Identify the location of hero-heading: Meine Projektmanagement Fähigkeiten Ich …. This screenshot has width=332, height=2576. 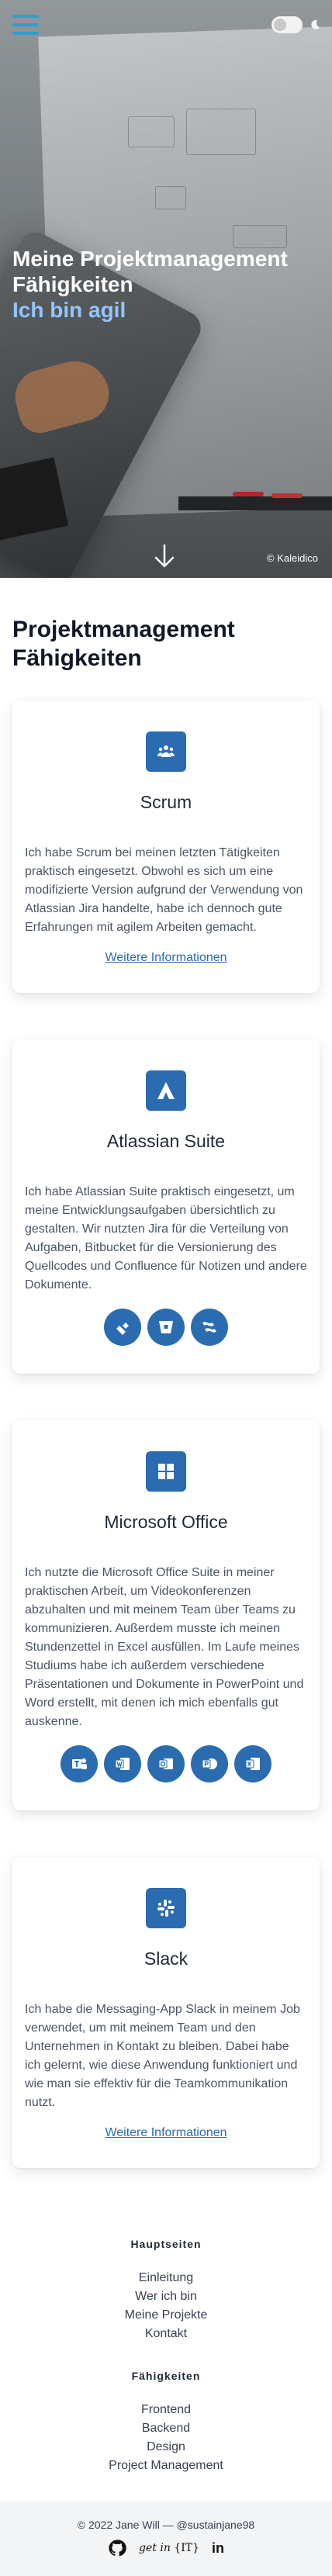
(167, 284).